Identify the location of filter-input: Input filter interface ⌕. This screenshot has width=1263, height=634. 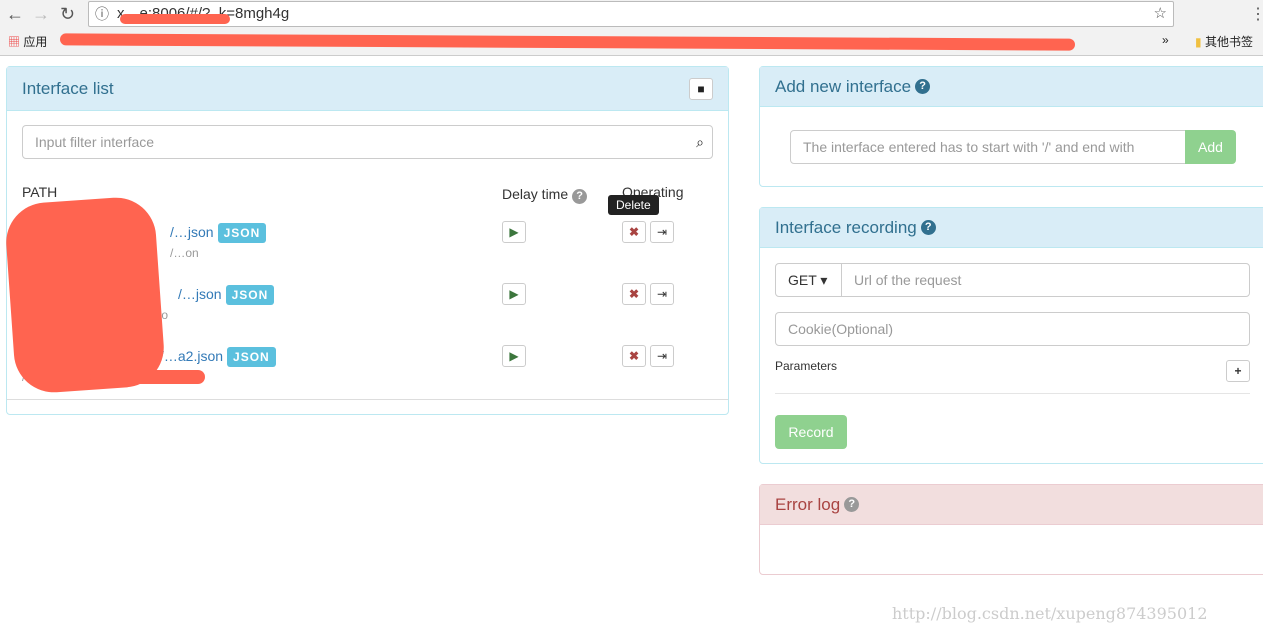
(367, 142).